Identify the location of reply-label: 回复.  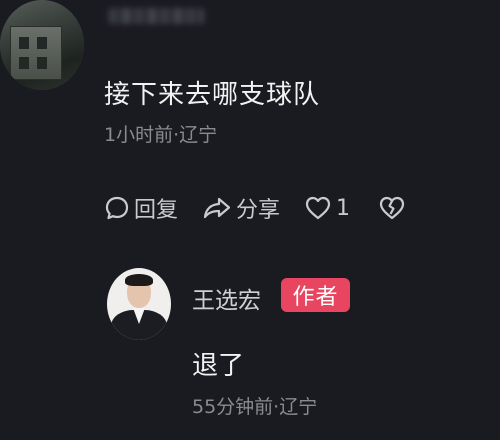
(156, 210).